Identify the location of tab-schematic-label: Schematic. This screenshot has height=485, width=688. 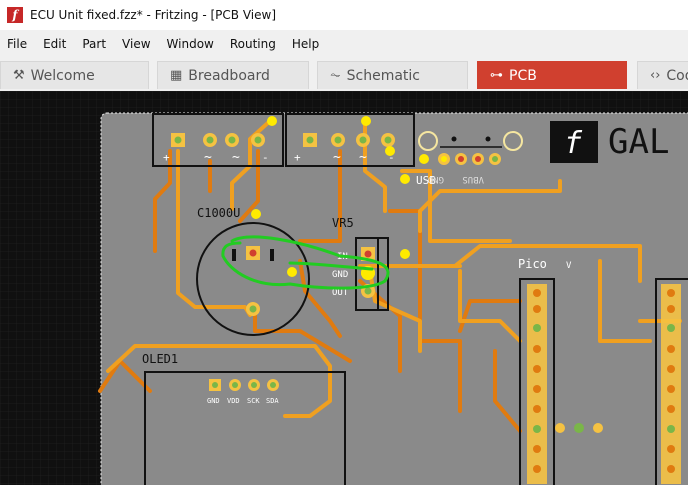
(383, 75).